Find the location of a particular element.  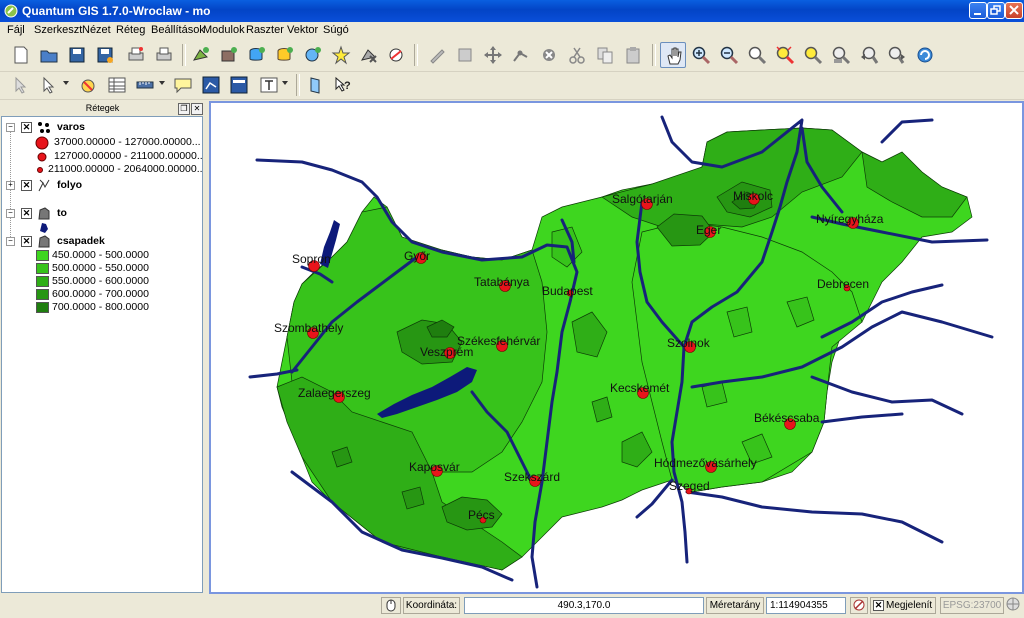

map-tips-button is located at coordinates (21, 85).